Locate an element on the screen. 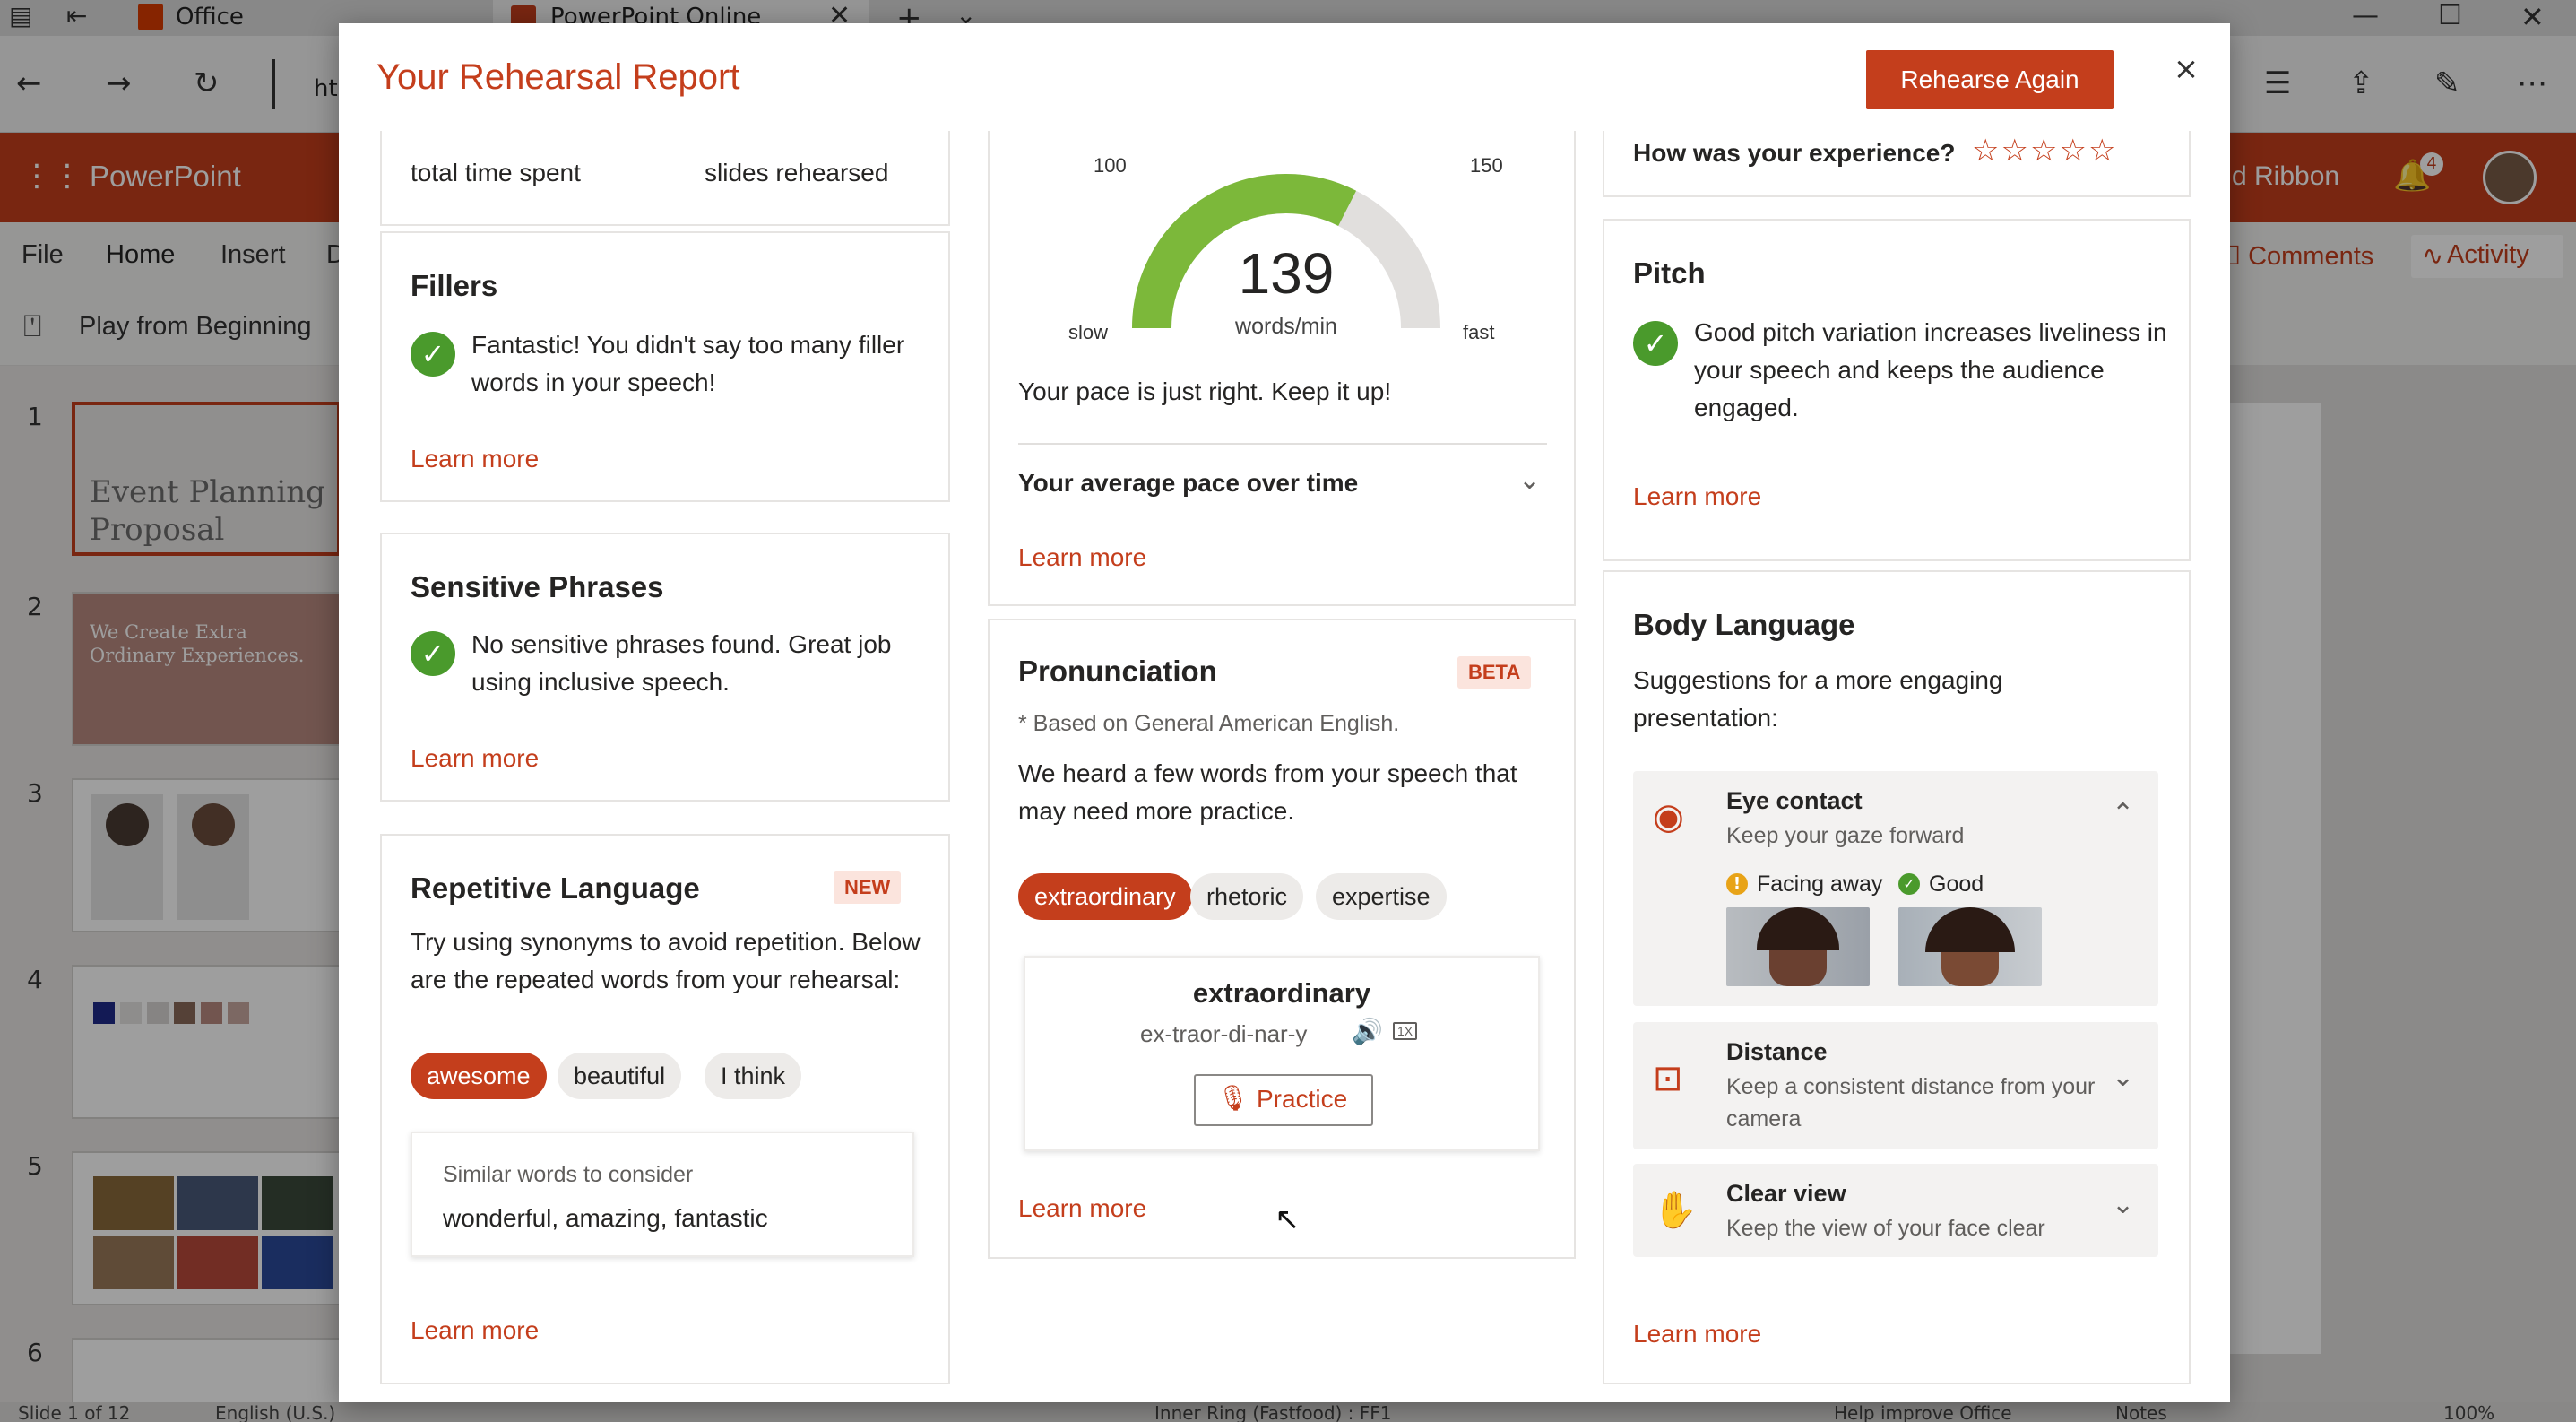 The image size is (2576, 1422). pitch-title: Pitch is located at coordinates (1669, 273).